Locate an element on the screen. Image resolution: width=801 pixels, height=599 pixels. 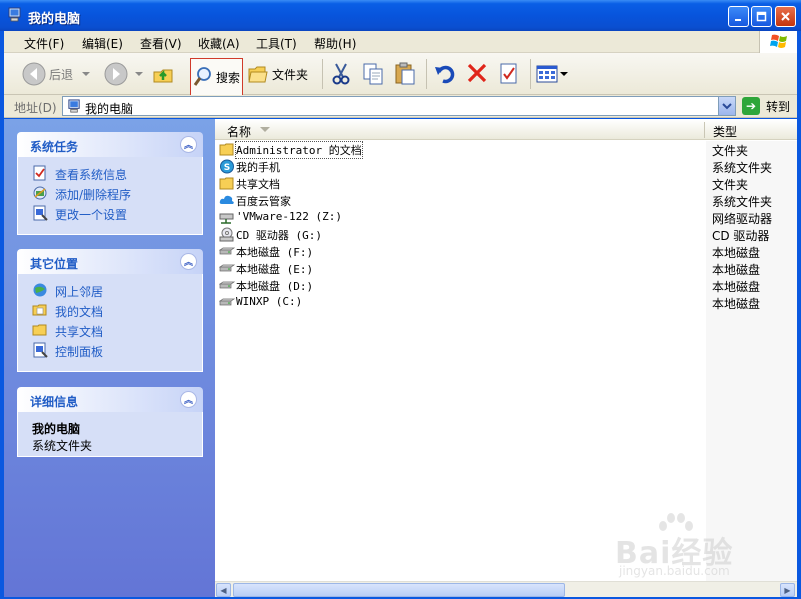
up-folder-button is located at coordinates (163, 74).